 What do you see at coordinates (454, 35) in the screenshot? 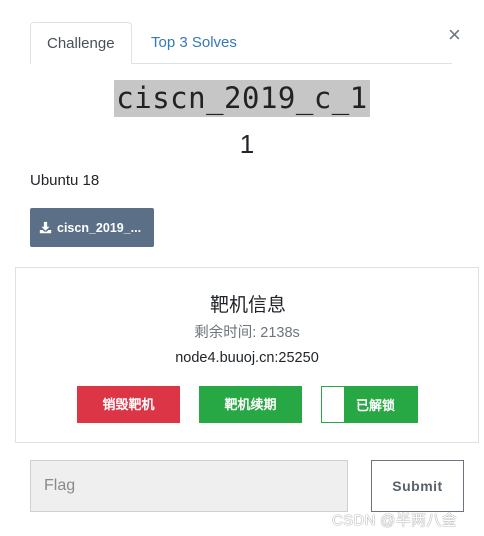
I see `close-icon: ×` at bounding box center [454, 35].